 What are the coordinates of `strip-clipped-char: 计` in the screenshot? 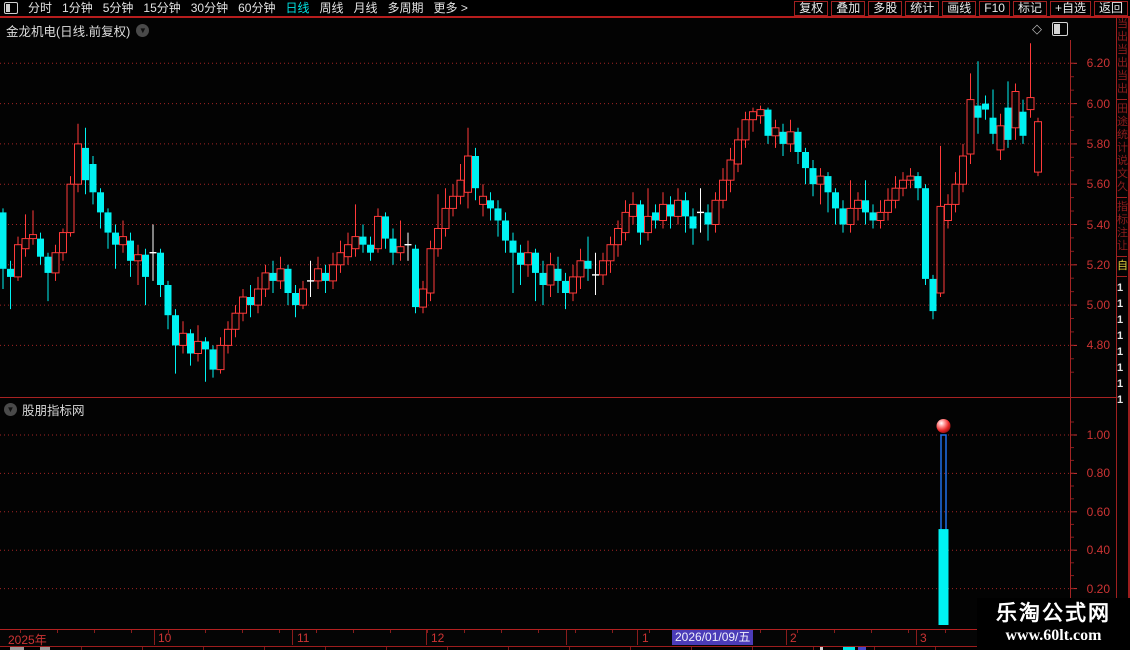 It's located at (1122, 148).